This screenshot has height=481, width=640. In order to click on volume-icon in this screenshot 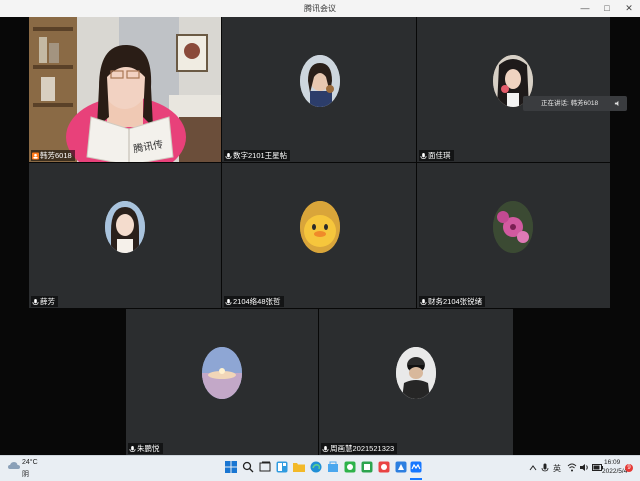, I will do `click(585, 467)`.